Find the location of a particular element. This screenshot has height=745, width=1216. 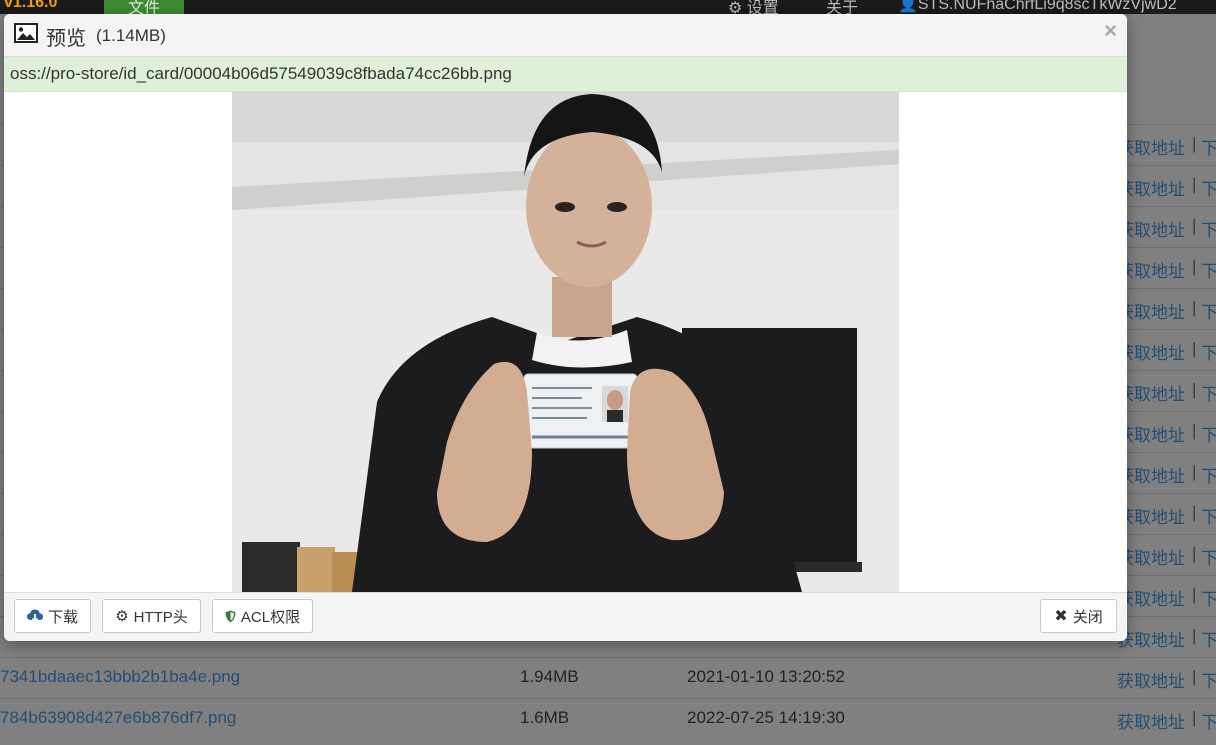

close-button: ✖ 关闭 is located at coordinates (1078, 616).